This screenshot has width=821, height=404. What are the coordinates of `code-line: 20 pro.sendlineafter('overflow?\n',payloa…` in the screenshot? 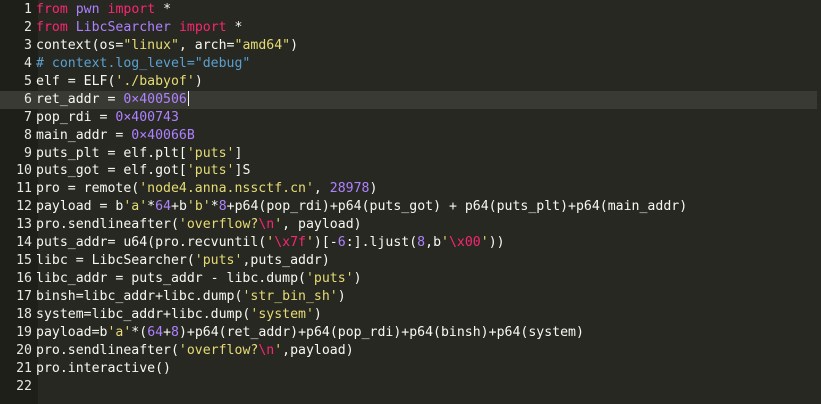 It's located at (410, 351).